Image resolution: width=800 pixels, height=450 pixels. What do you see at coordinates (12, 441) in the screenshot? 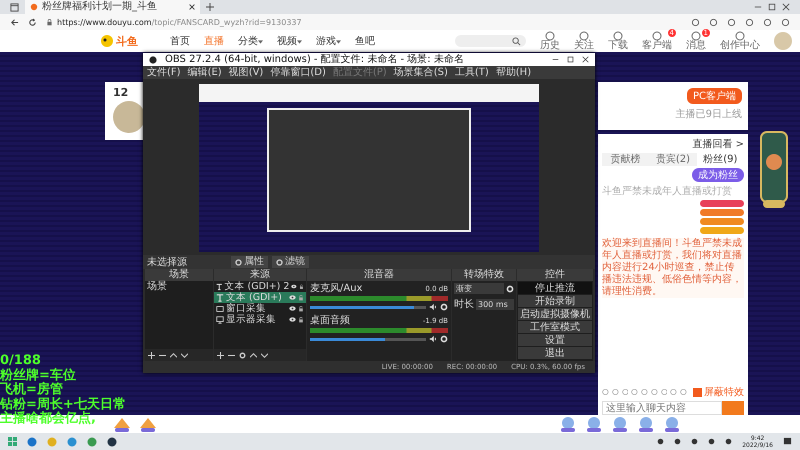
I see `start-icon` at bounding box center [12, 441].